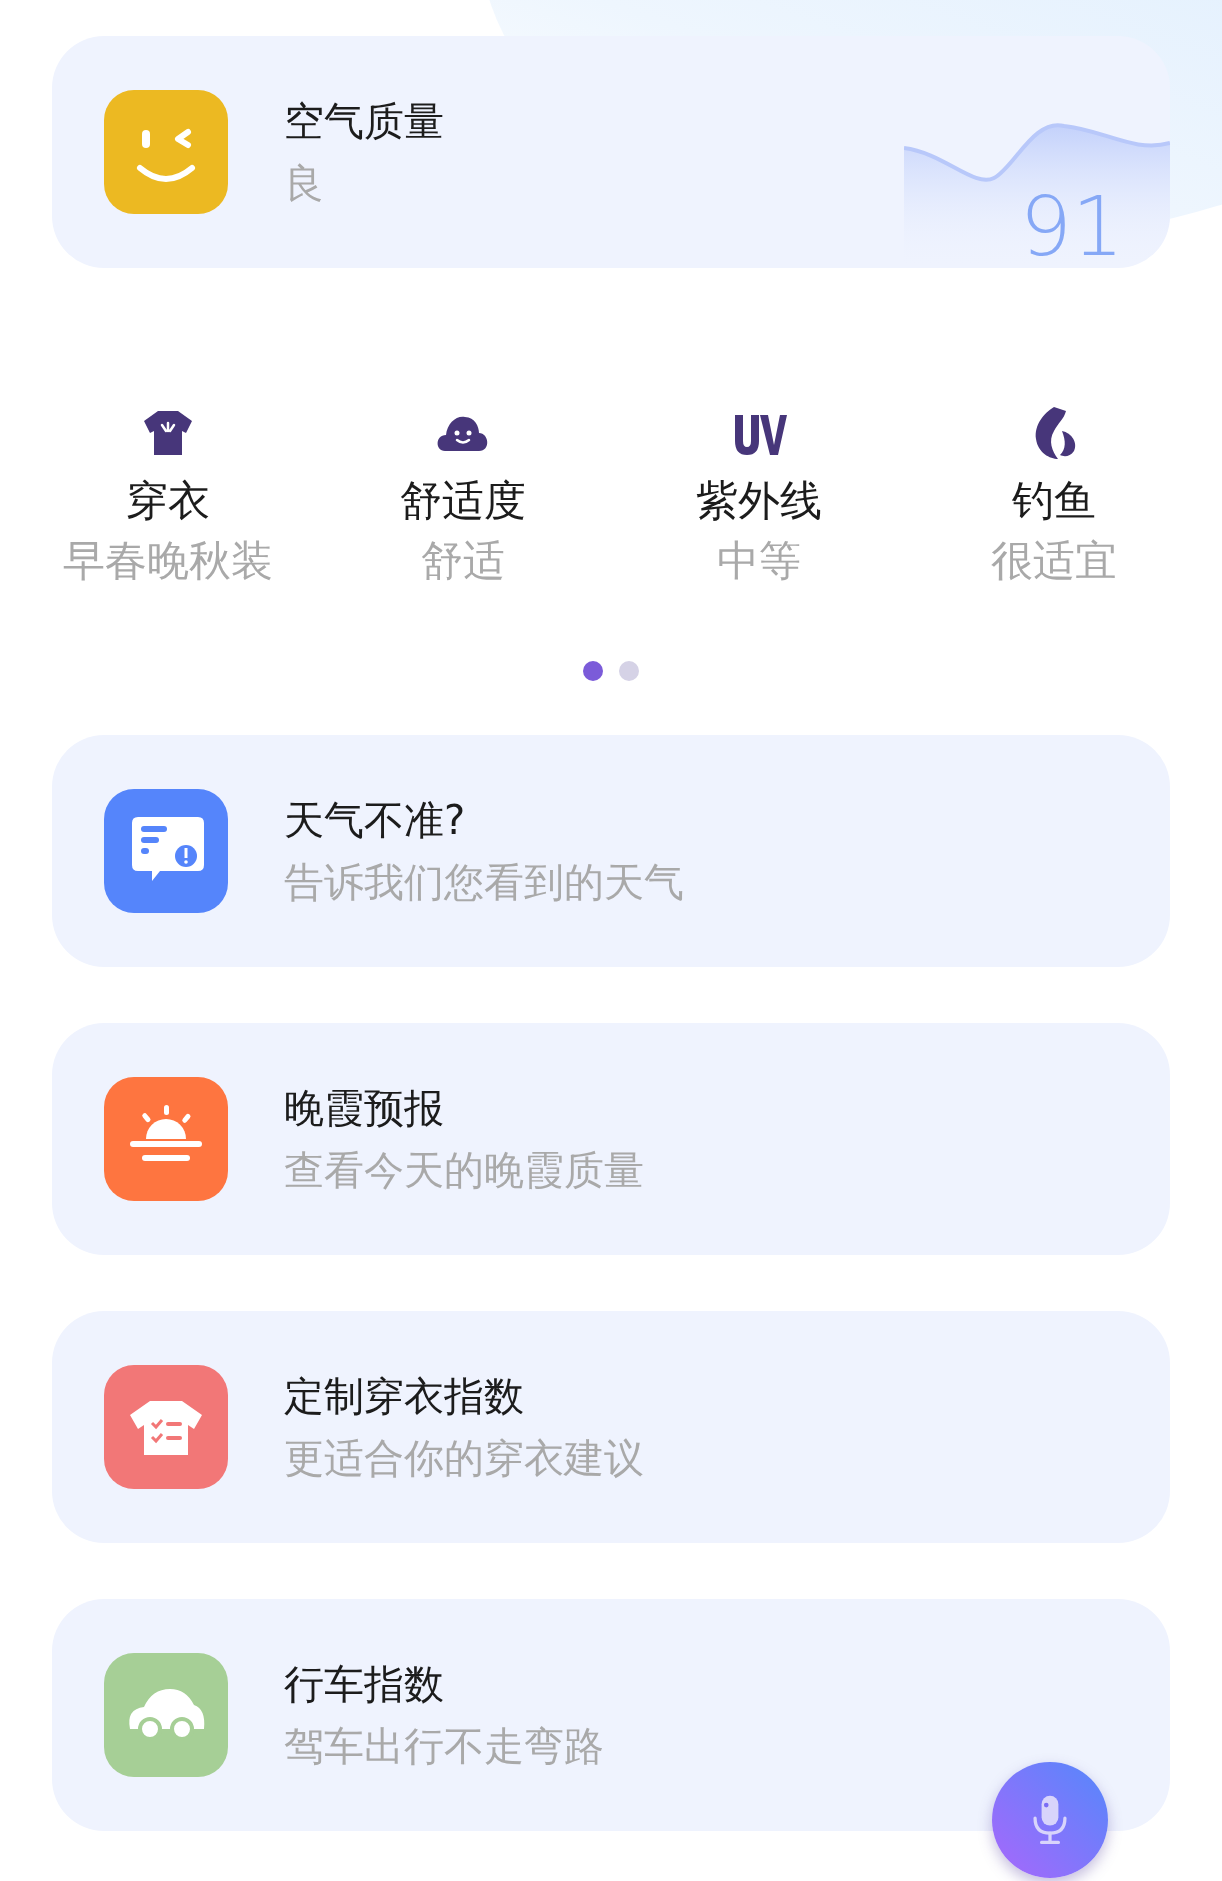  What do you see at coordinates (611, 1139) in the screenshot?
I see `feature-card: 晚霞预报 查看今天的晚霞质量` at bounding box center [611, 1139].